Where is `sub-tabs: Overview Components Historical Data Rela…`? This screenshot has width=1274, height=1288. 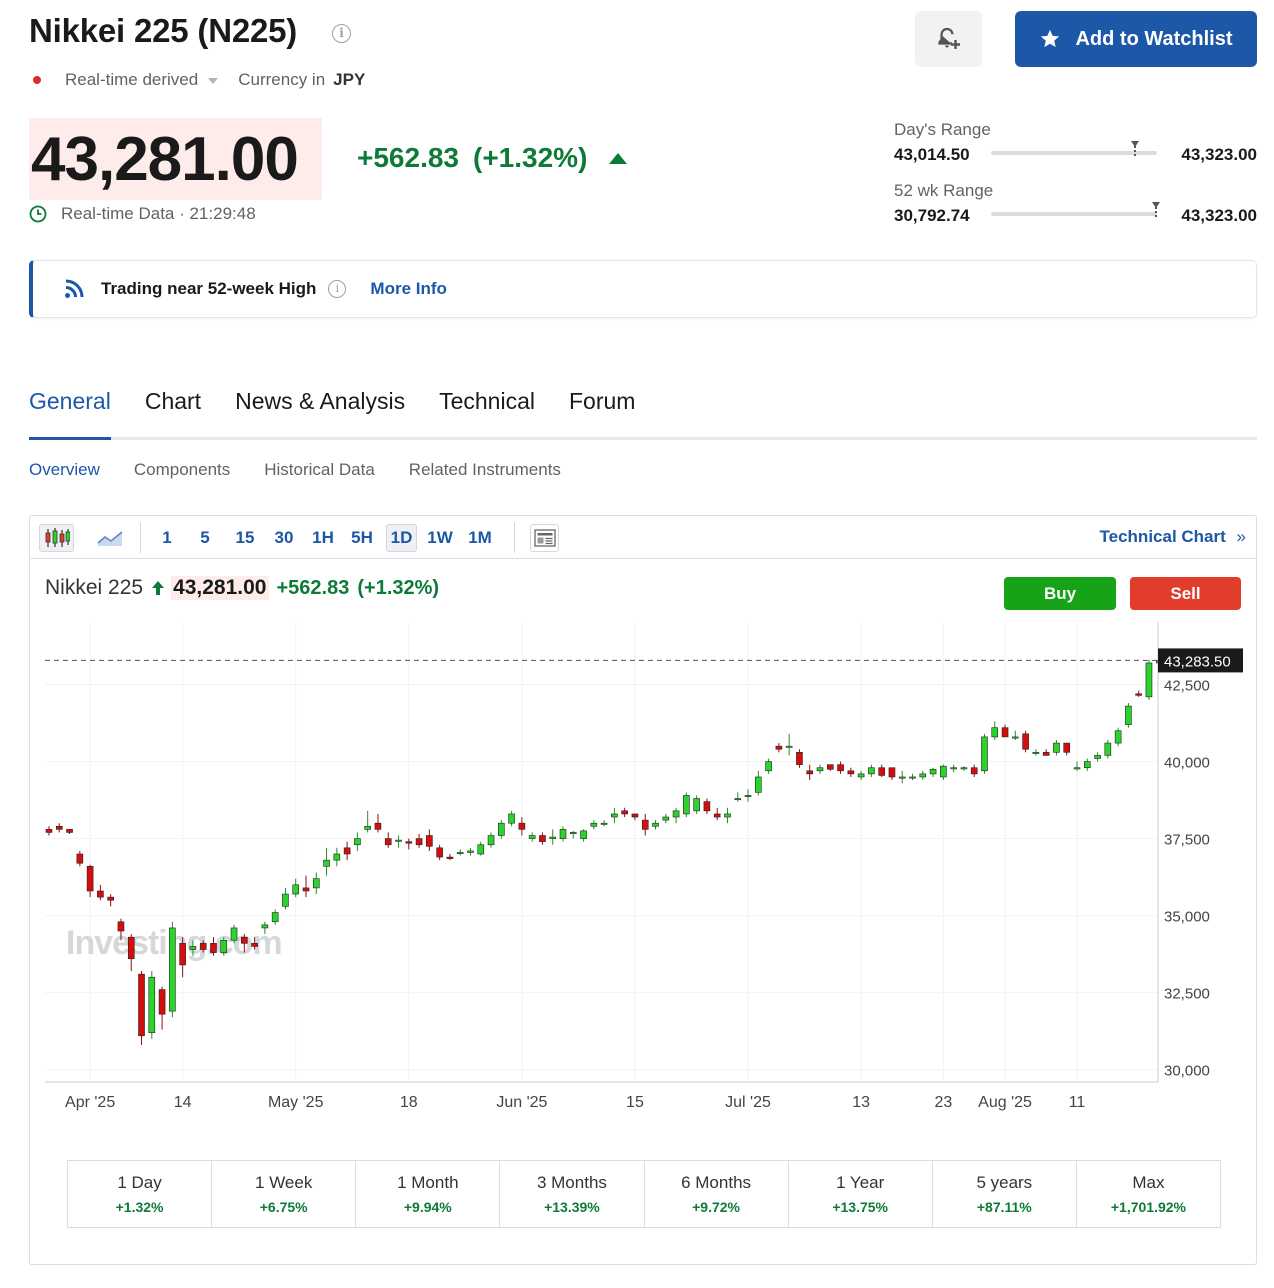
sub-tabs: Overview Components Historical Data Rela… is located at coordinates (295, 470).